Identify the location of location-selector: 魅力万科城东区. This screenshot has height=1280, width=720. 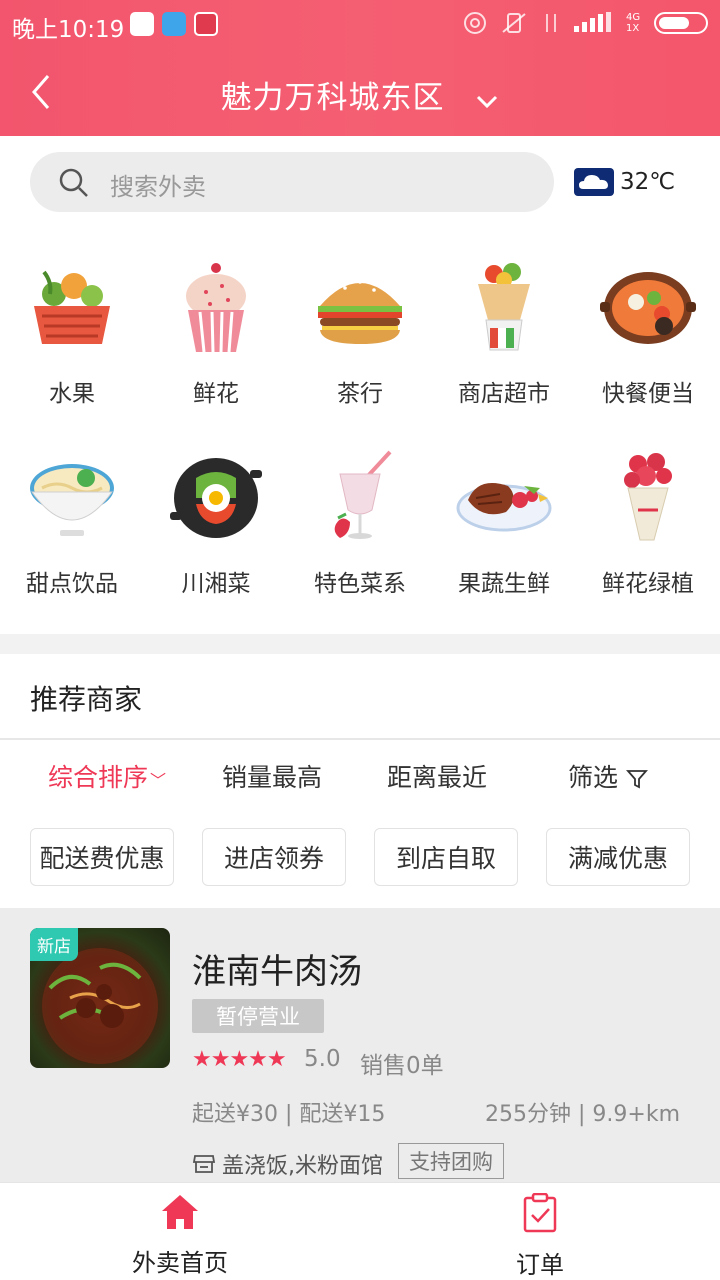
(360, 95).